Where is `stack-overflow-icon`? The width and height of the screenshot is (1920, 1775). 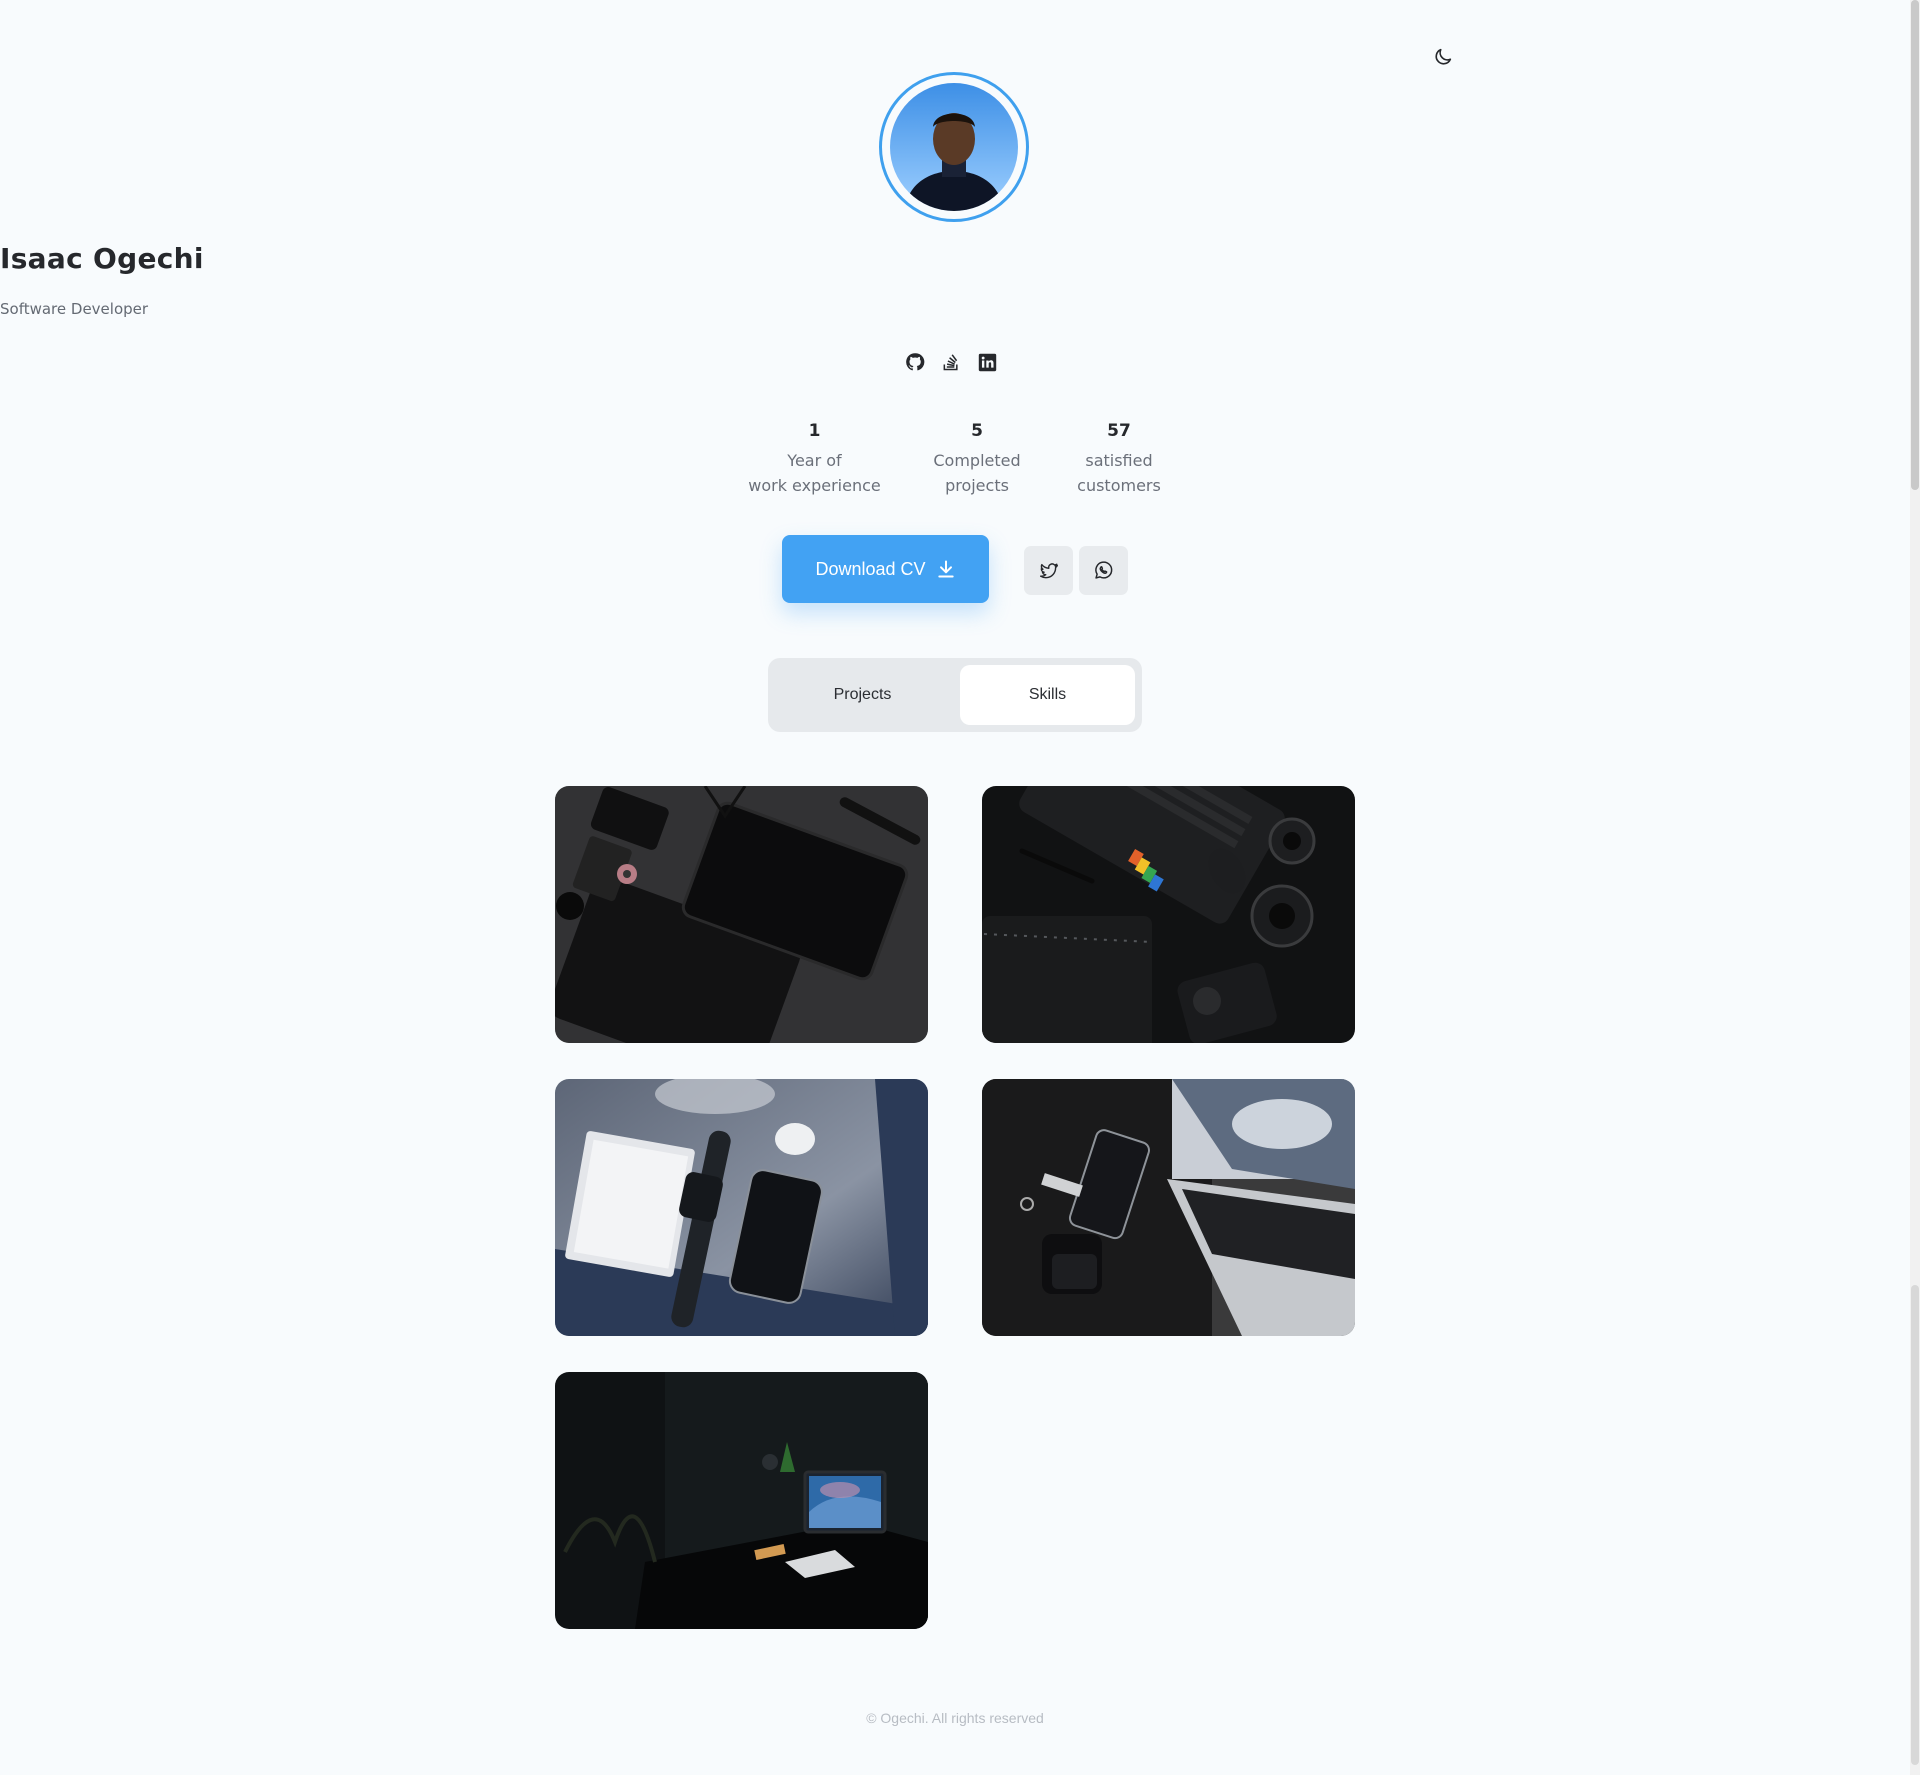
stack-overflow-icon is located at coordinates (950, 362).